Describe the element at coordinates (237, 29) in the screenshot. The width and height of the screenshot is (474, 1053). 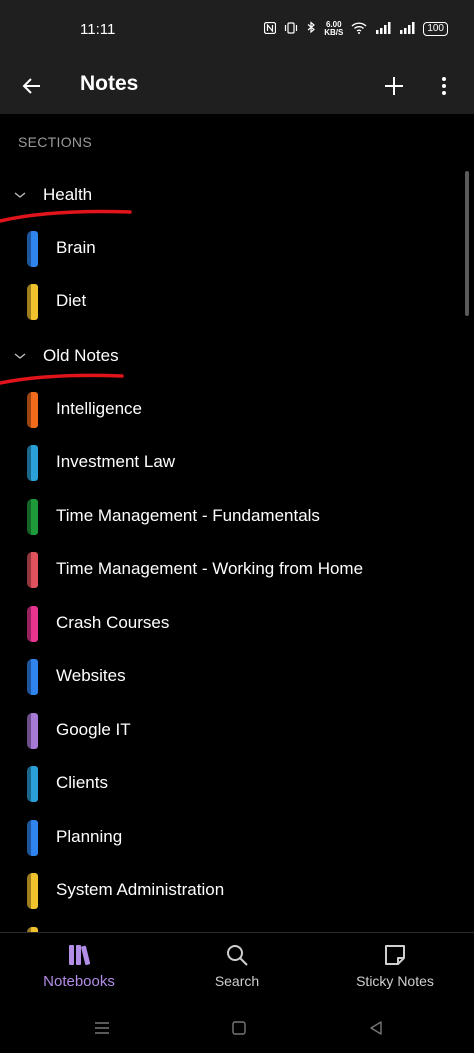
I see `status-bar: 11:11 6.00 KB/S 100` at that location.